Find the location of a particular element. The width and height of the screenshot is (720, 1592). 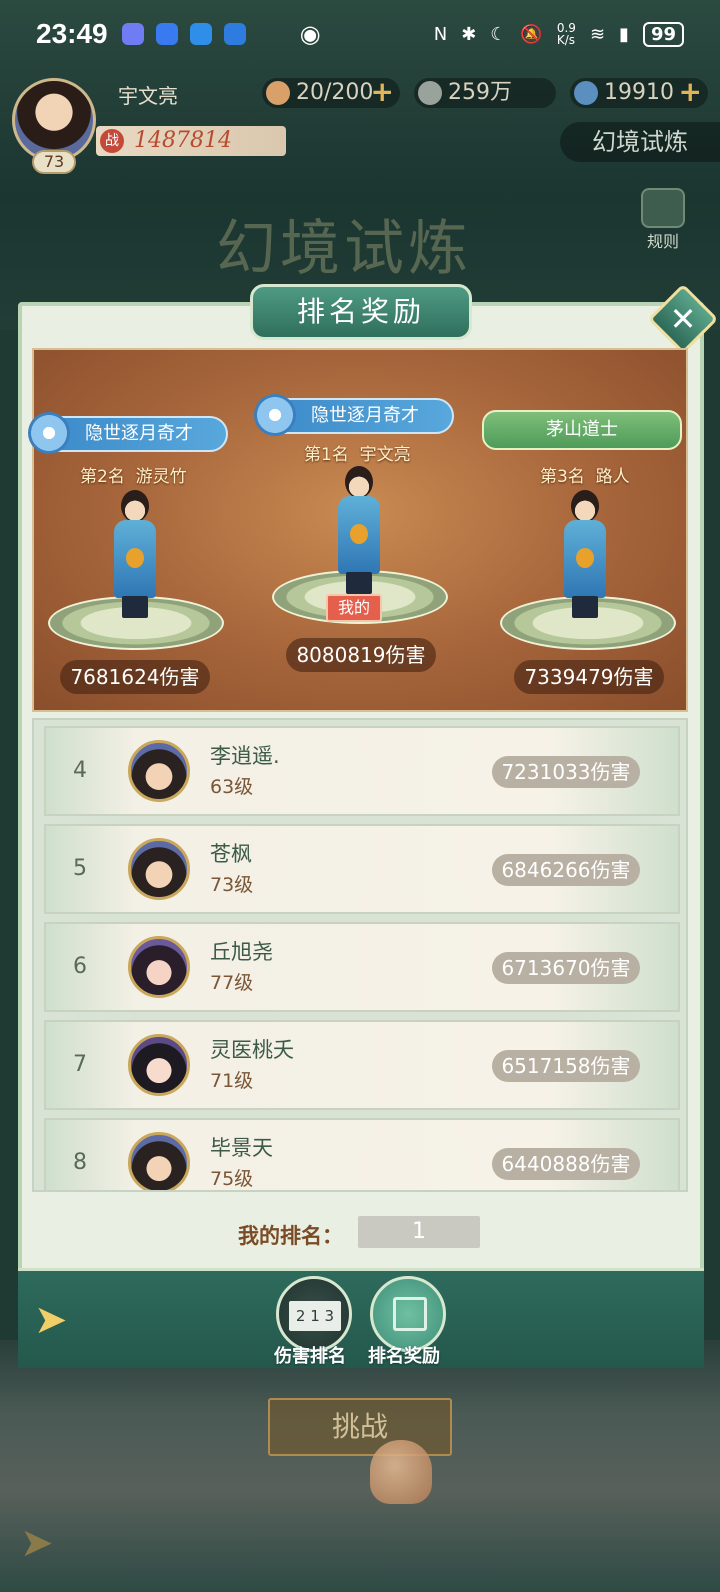

tab-damage-ranking: 2 1 3 is located at coordinates (314, 1314).